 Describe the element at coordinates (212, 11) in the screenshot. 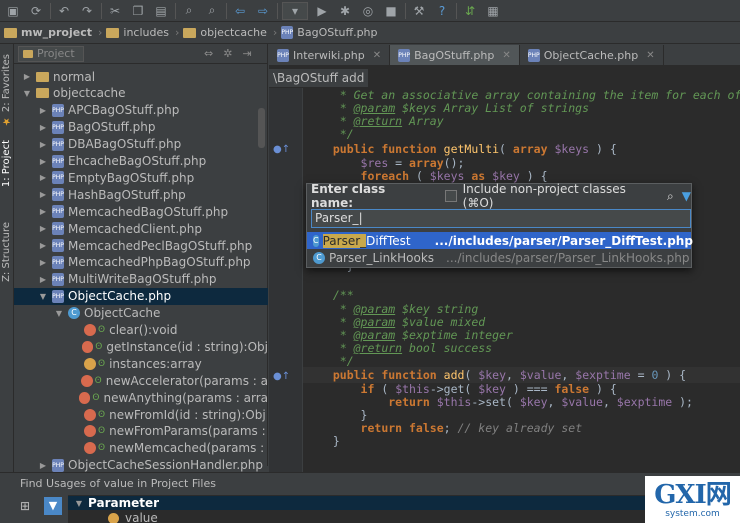

I see `replace-icon: ⌕` at that location.